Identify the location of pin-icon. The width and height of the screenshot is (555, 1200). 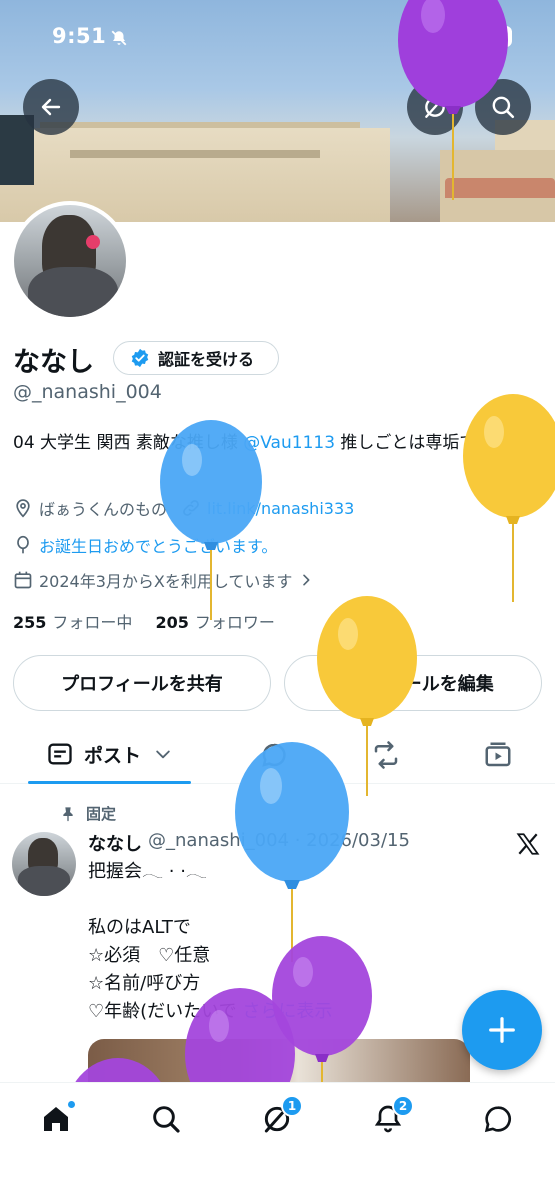
(68, 813).